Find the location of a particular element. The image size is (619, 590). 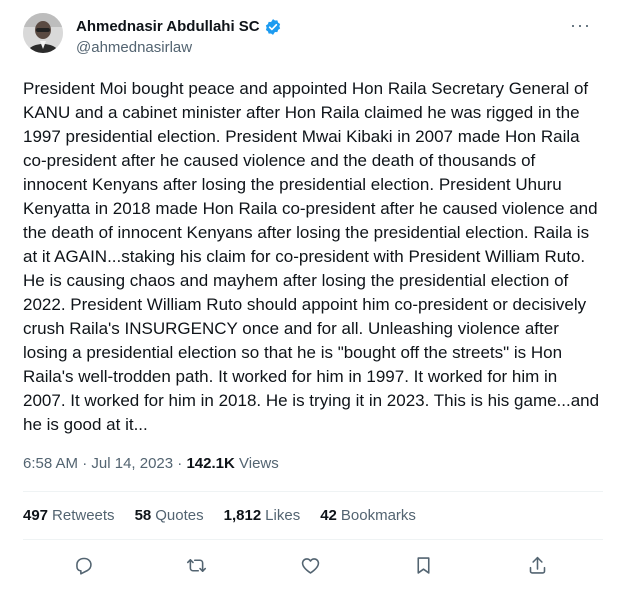

share-icon is located at coordinates (537, 565).